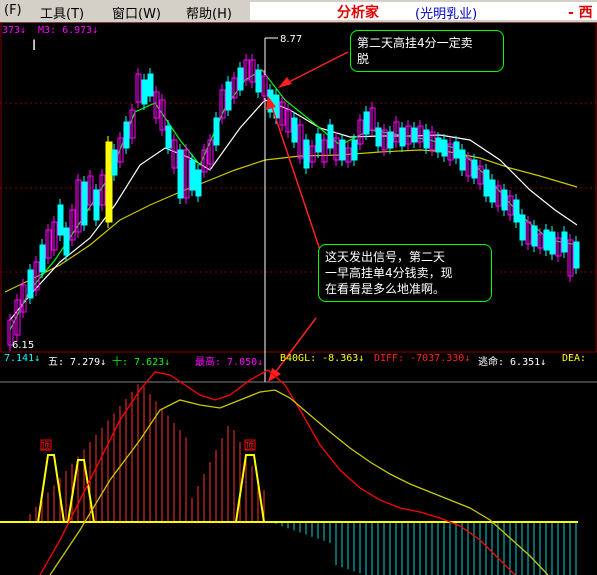 Image resolution: width=597 pixels, height=575 pixels. Describe the element at coordinates (136, 12) in the screenshot. I see `menu-window: 窗口(W)` at that location.